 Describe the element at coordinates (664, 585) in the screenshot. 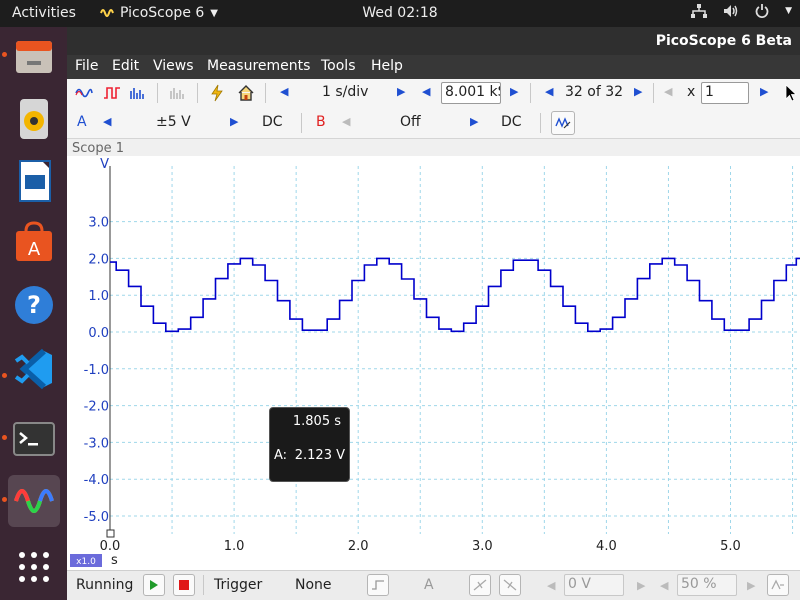

I see `pretrigger-decrease-icon: ◀` at that location.